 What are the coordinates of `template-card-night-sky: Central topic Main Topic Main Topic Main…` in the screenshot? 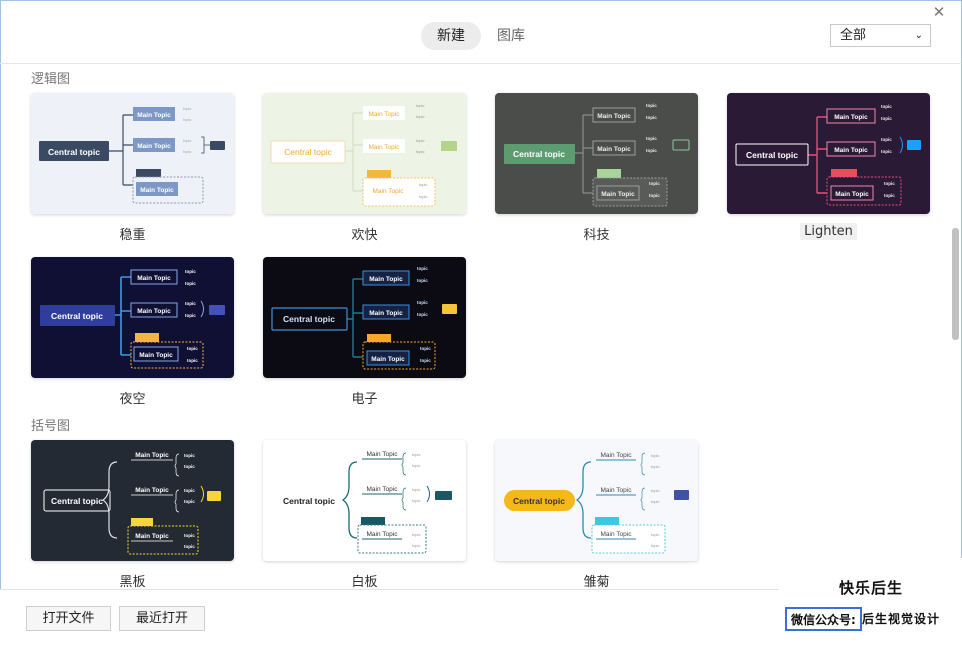 It's located at (132, 317).